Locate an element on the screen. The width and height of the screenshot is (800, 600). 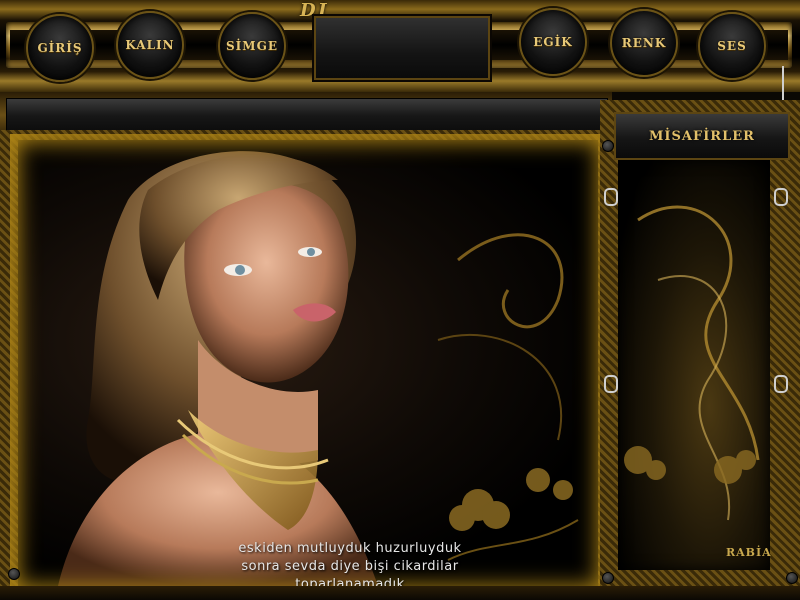
simge-button: SİMGE is located at coordinates (252, 46).